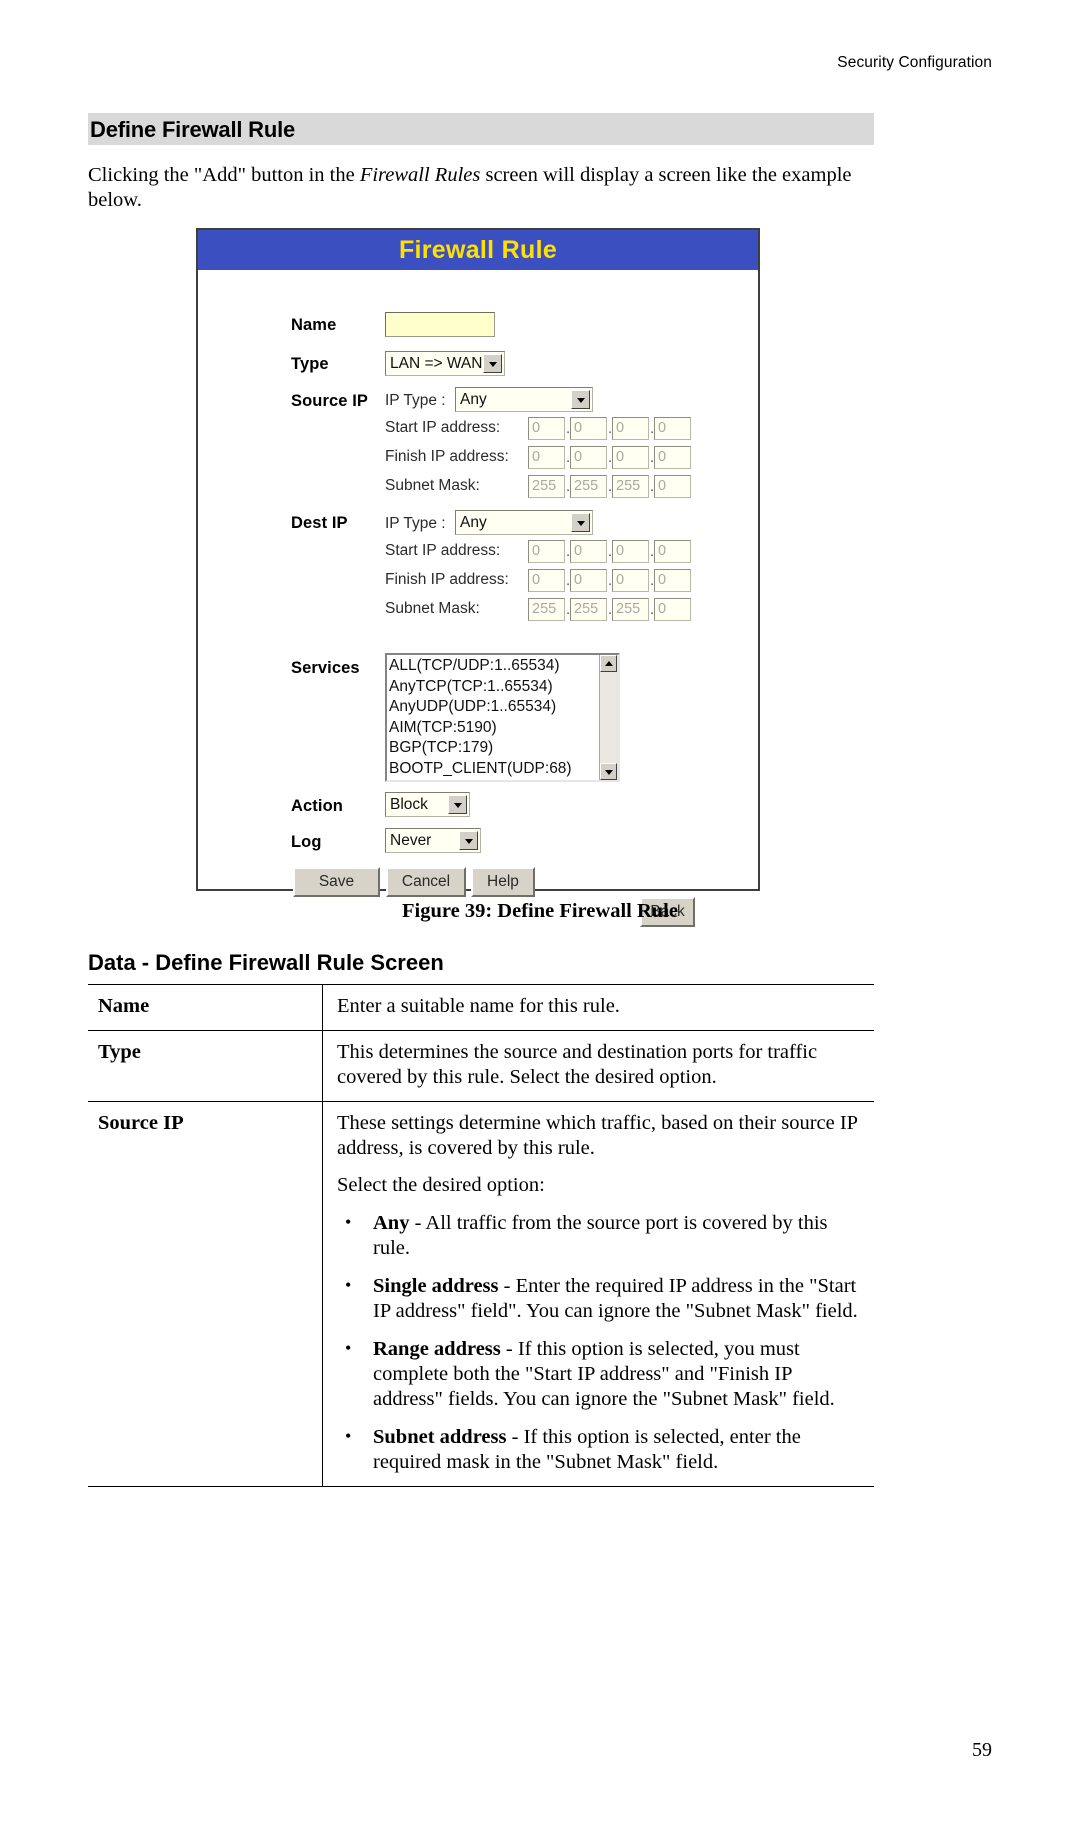 Image resolution: width=1080 pixels, height=1822 pixels. I want to click on list-item: ALL(TCP/UDP:1..65534), so click(494, 666).